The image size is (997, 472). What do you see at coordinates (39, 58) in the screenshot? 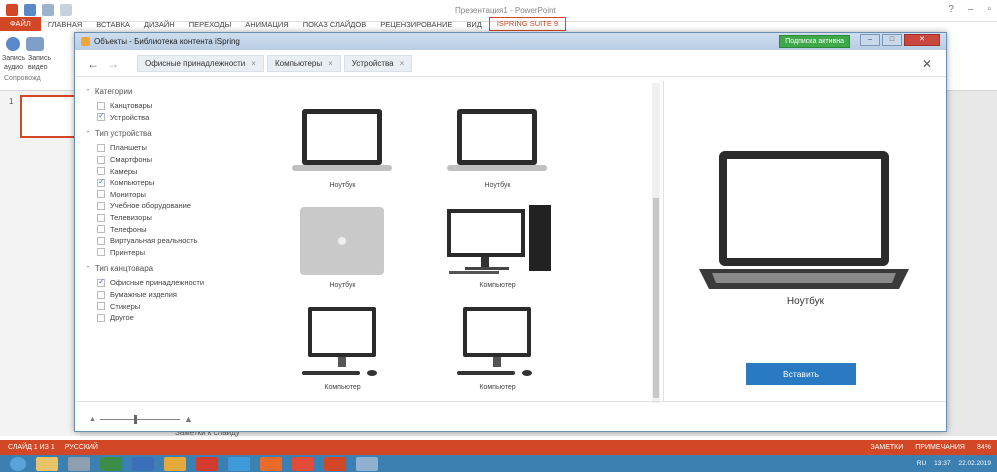
I see `record-video-label: Запись` at bounding box center [39, 58].